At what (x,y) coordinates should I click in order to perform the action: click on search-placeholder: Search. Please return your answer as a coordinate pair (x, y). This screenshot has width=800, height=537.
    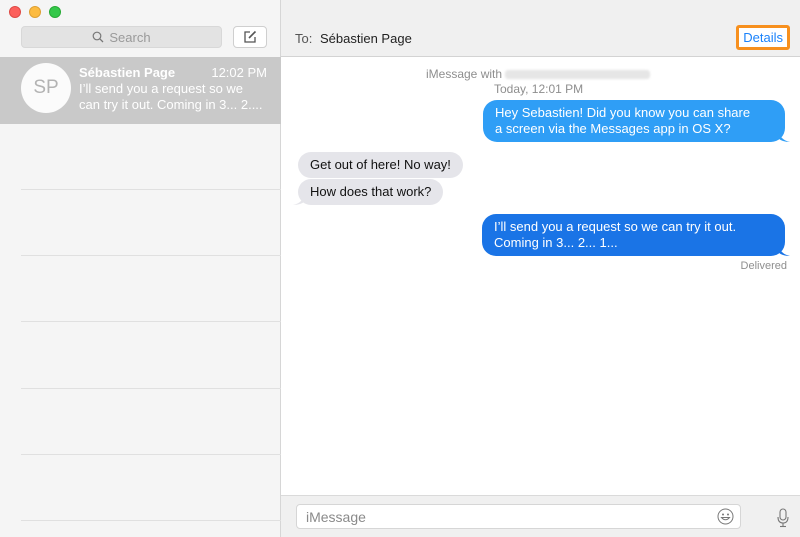
    Looking at the image, I should click on (130, 37).